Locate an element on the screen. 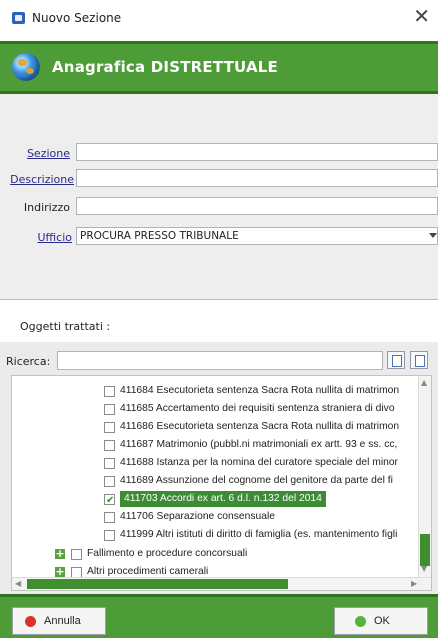  indirizzo-label: Indirizzo is located at coordinates (46, 207).